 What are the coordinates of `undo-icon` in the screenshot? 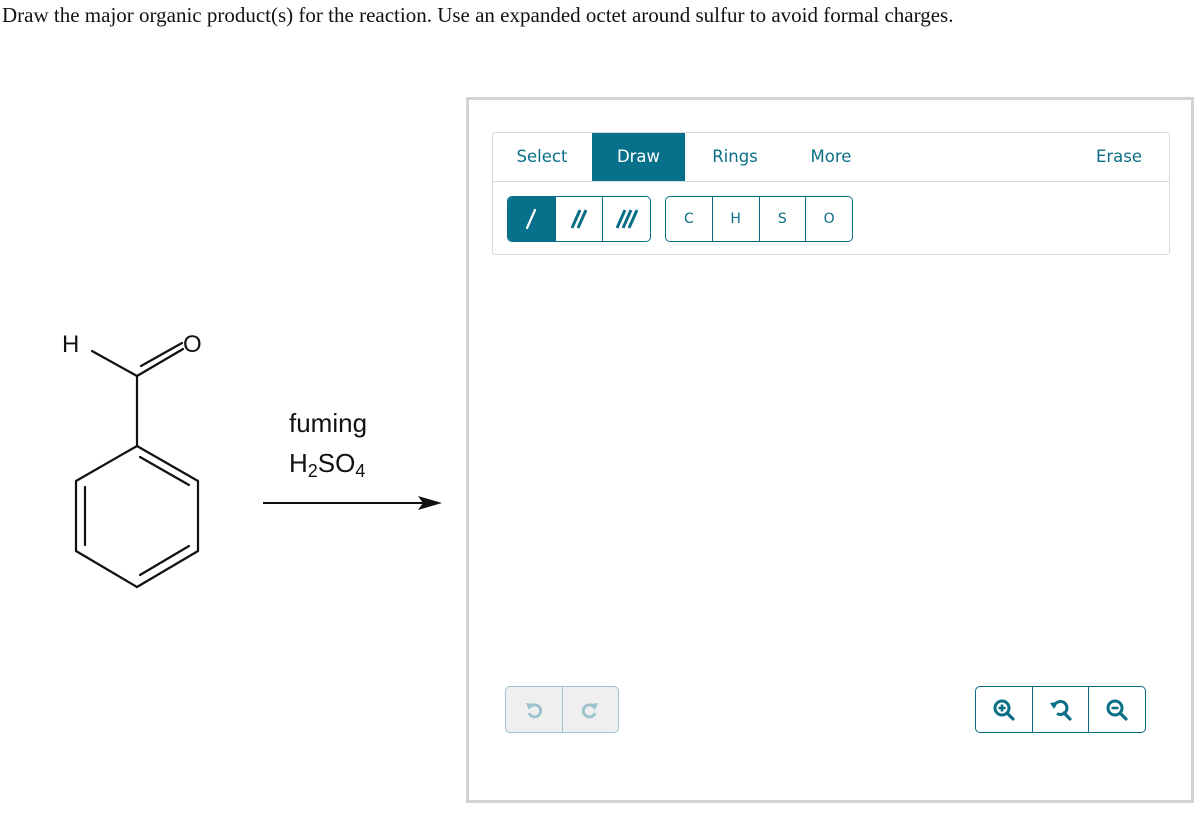 It's located at (533, 710).